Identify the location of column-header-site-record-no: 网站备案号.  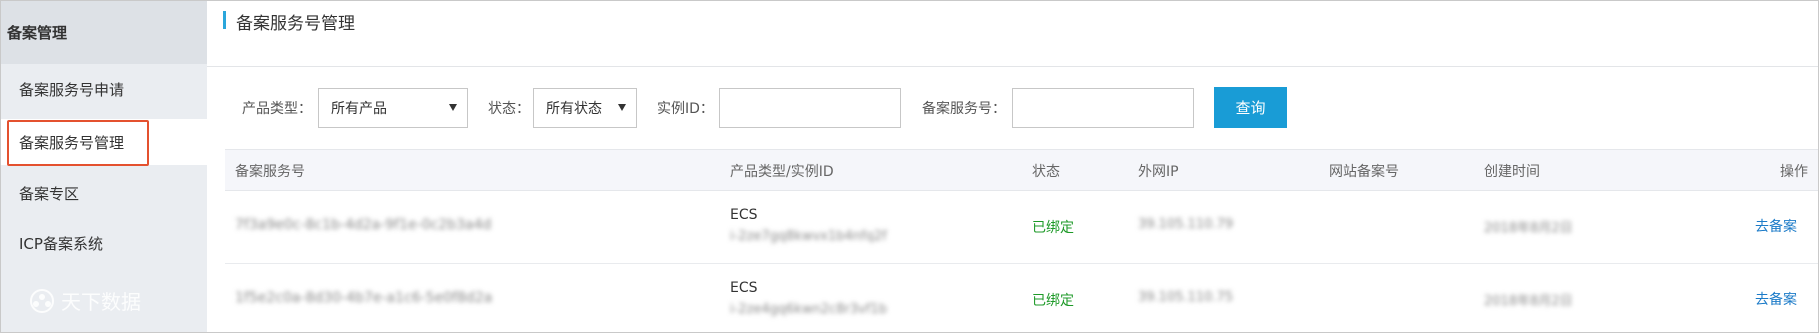
(1364, 172).